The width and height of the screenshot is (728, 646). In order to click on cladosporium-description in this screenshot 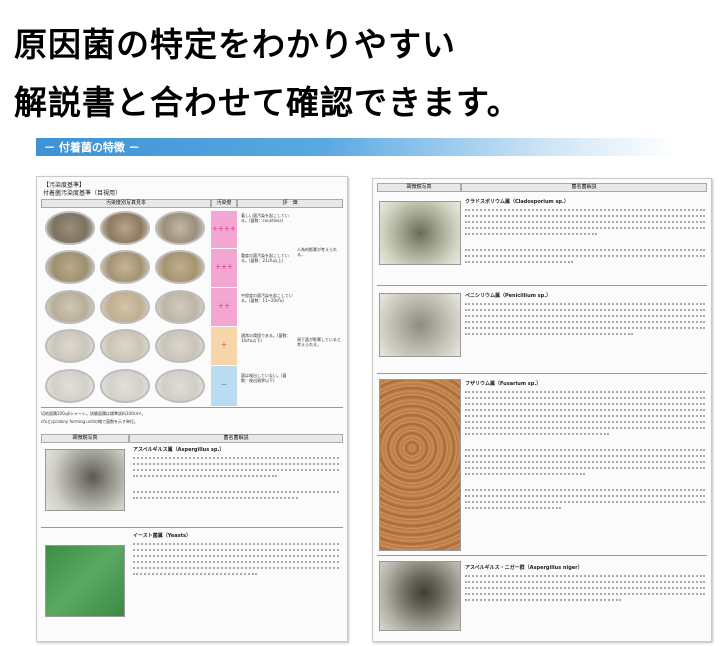, I will do `click(585, 247)`.